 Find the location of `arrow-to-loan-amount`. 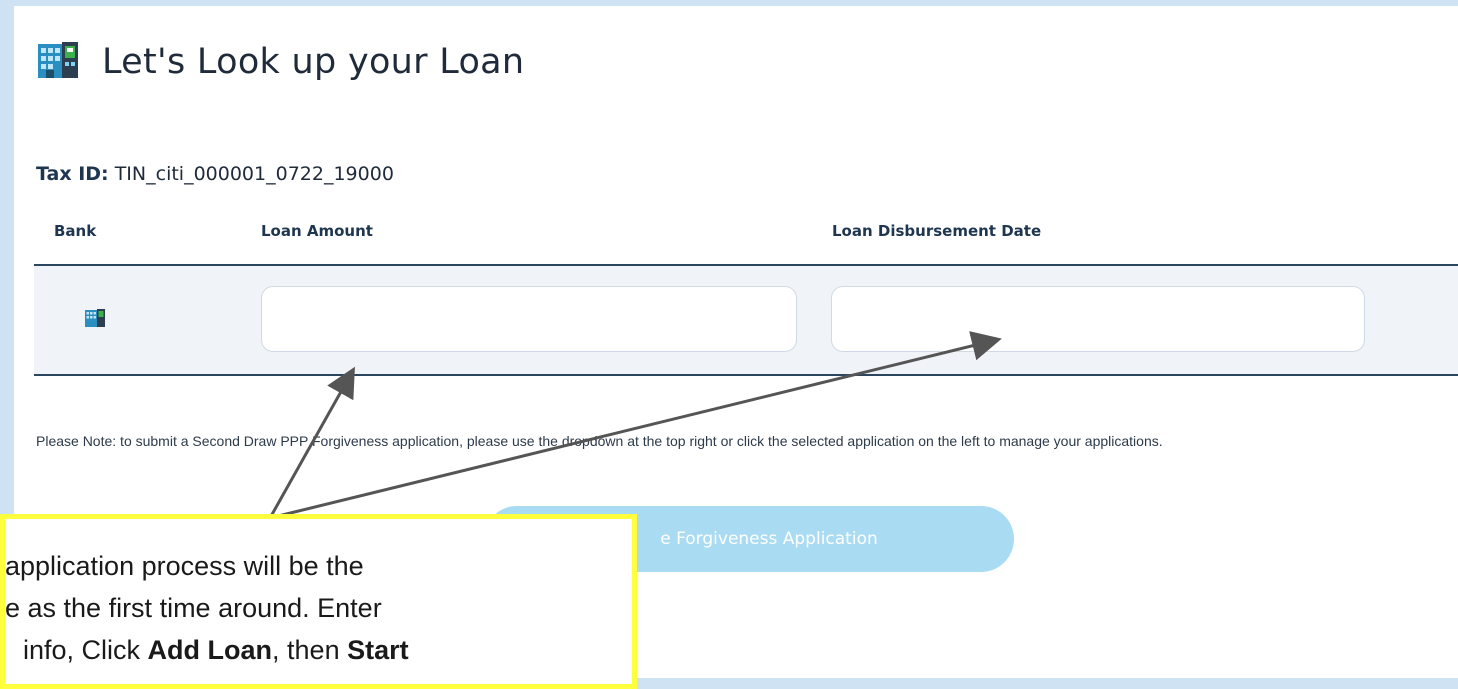

arrow-to-loan-amount is located at coordinates (311, 442).